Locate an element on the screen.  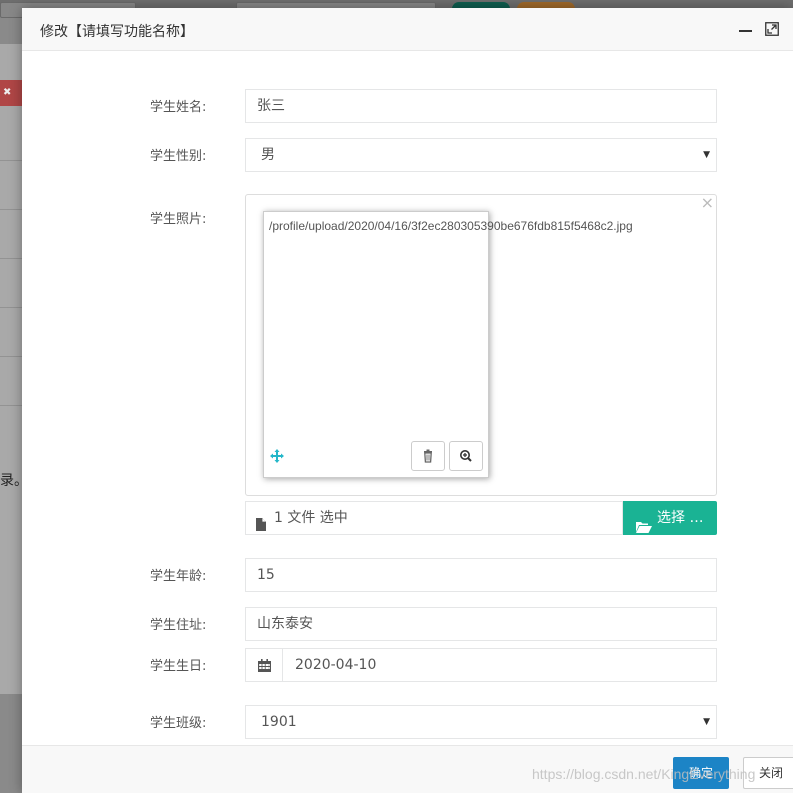
class-label: 学生班级: is located at coordinates (178, 723).